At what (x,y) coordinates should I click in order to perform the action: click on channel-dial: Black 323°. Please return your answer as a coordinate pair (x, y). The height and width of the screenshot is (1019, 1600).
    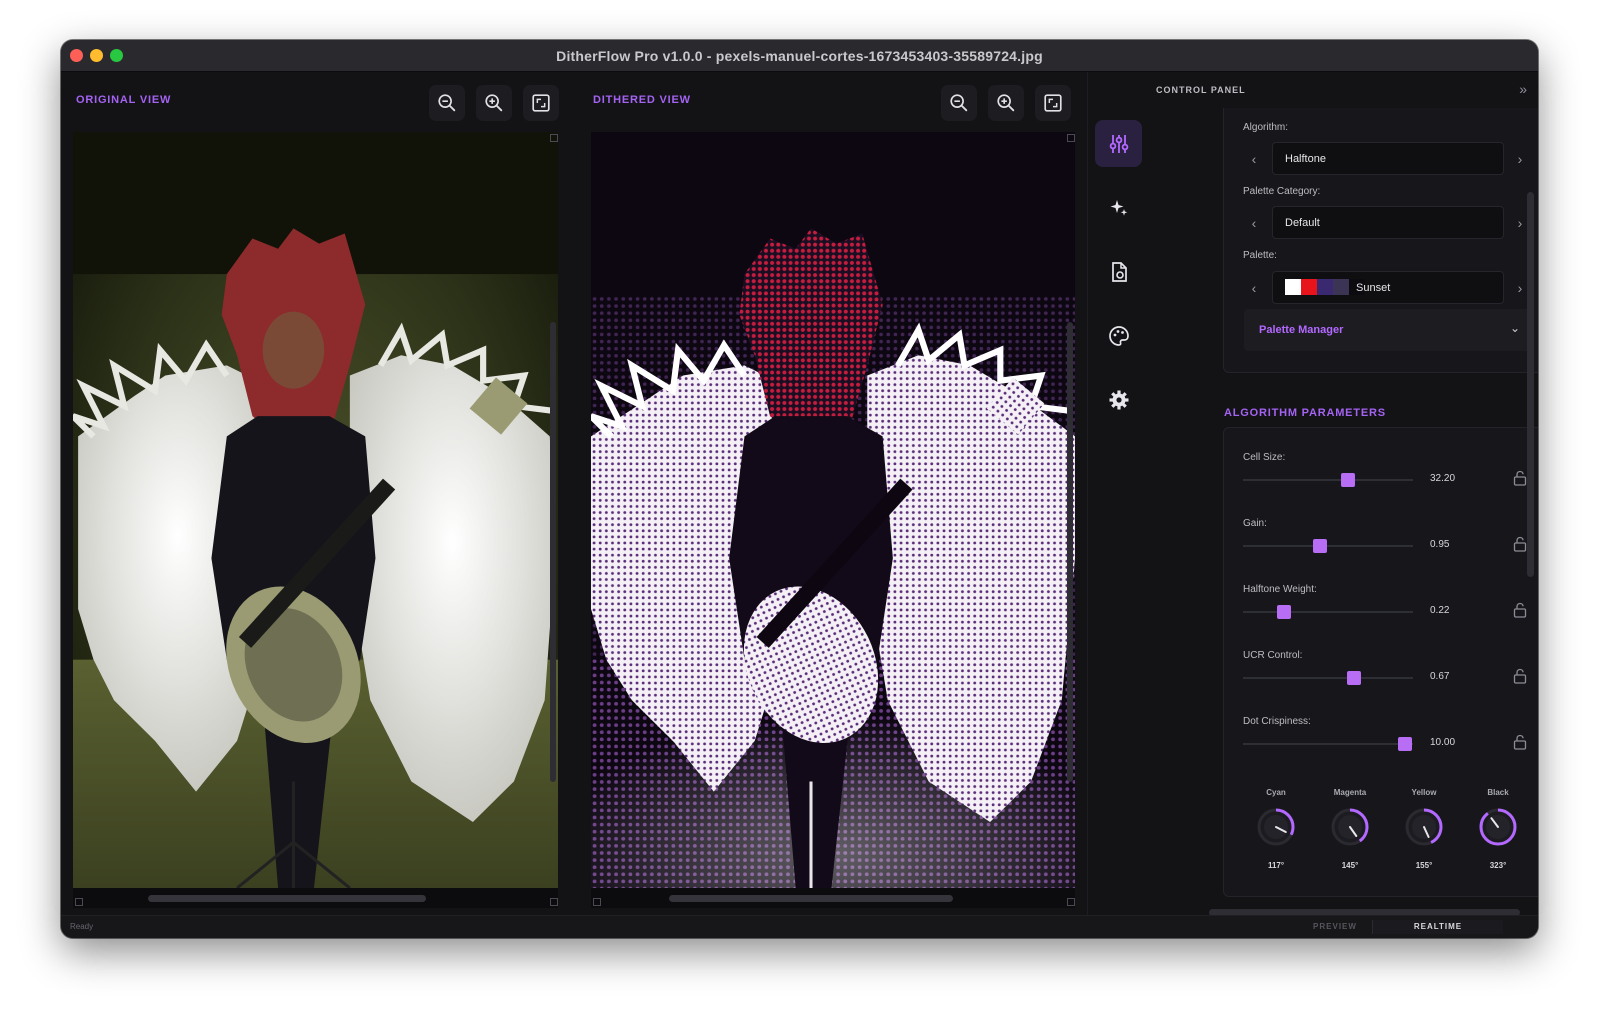
    Looking at the image, I should click on (1498, 829).